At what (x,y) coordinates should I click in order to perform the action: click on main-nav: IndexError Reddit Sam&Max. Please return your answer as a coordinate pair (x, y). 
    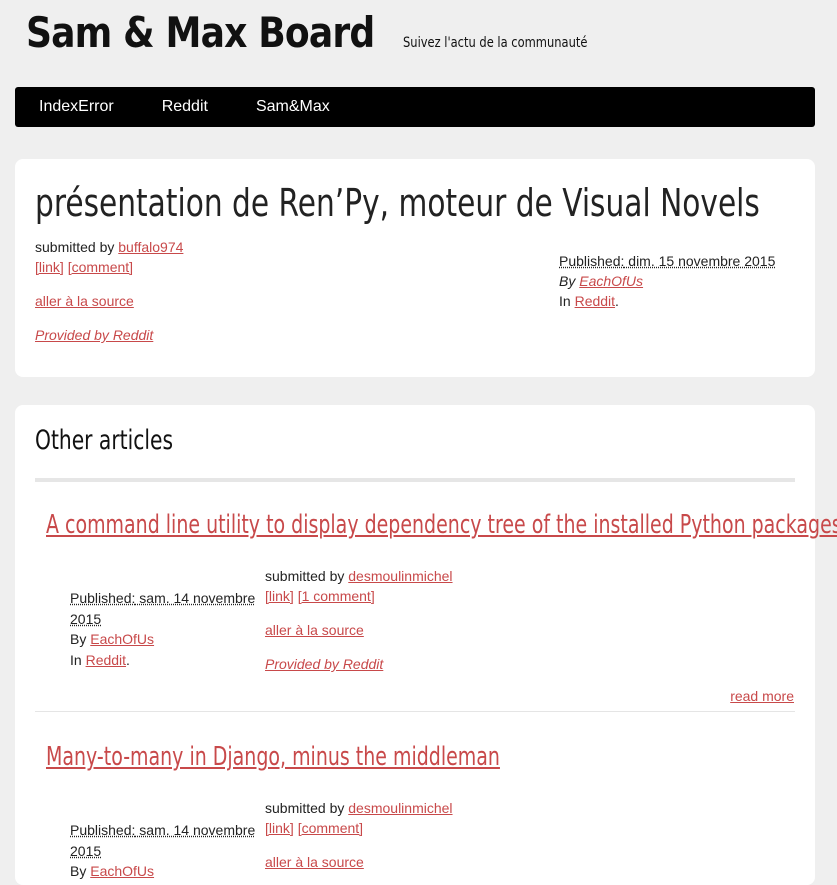
    Looking at the image, I should click on (415, 107).